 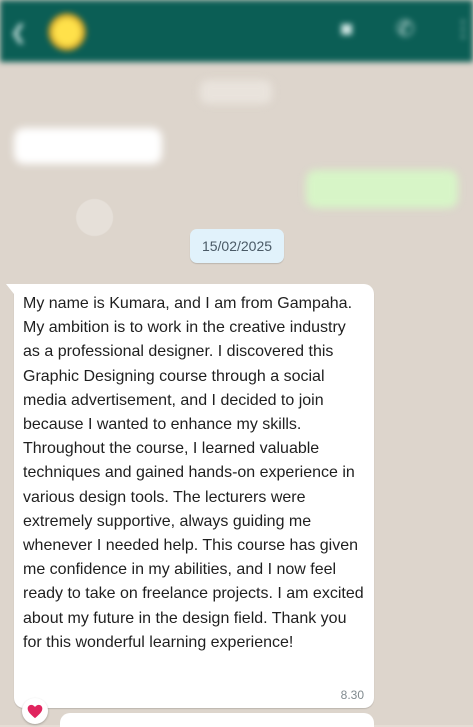 What do you see at coordinates (405, 29) in the screenshot?
I see `voice-call-icon: ✆` at bounding box center [405, 29].